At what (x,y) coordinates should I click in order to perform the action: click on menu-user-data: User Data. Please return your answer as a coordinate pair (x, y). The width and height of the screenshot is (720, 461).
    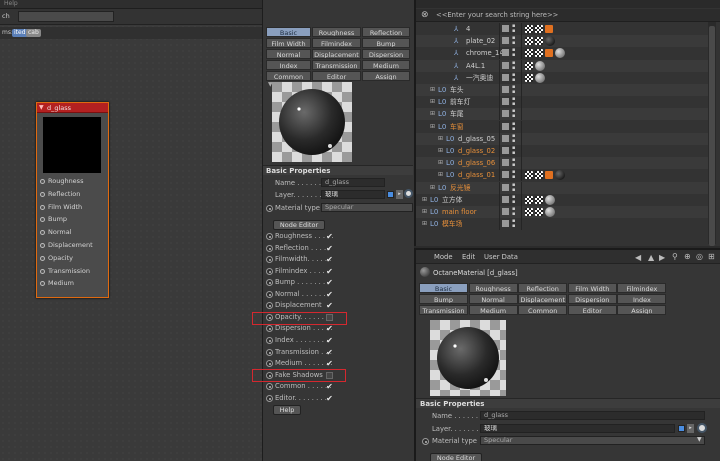
    Looking at the image, I should click on (501, 257).